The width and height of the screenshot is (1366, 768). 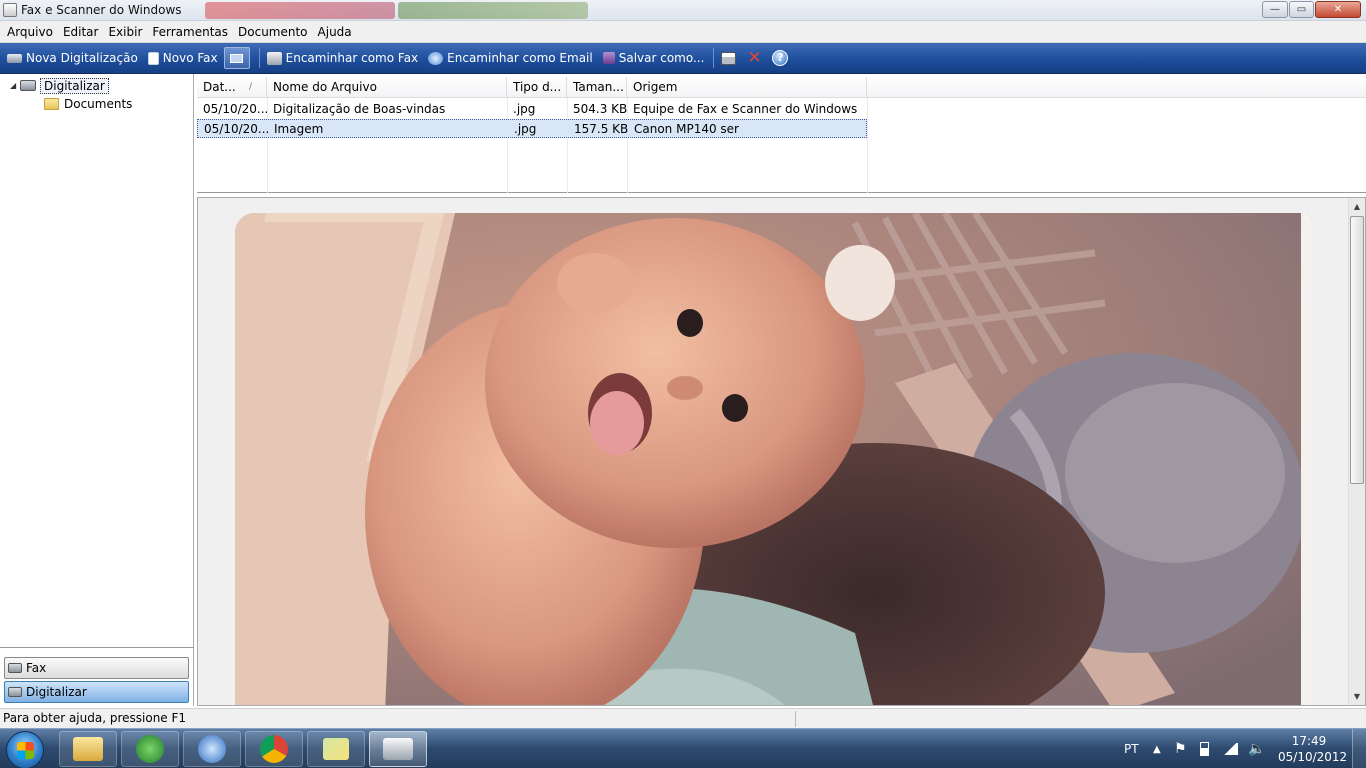 I want to click on forward-as-fax-label: Encaminhar como Fax, so click(x=352, y=58).